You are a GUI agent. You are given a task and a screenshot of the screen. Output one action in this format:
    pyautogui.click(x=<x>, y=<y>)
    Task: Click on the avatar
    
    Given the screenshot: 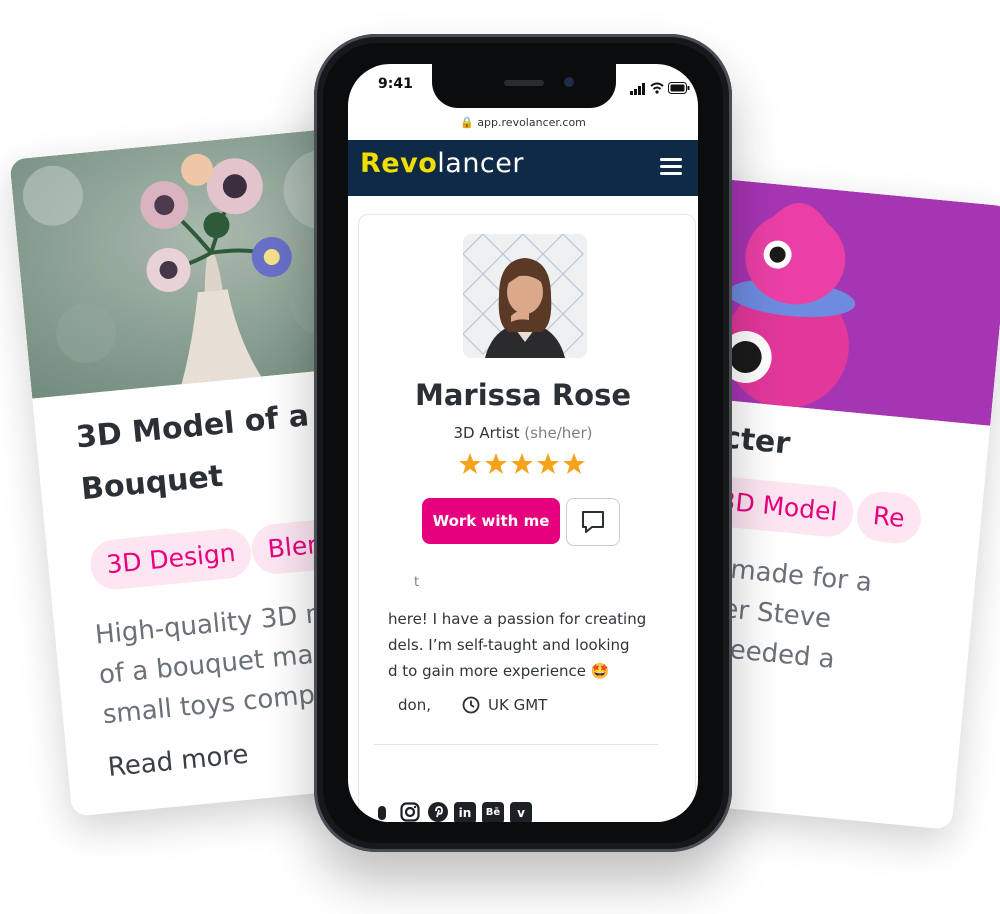 What is the action you would take?
    pyautogui.click(x=525, y=296)
    